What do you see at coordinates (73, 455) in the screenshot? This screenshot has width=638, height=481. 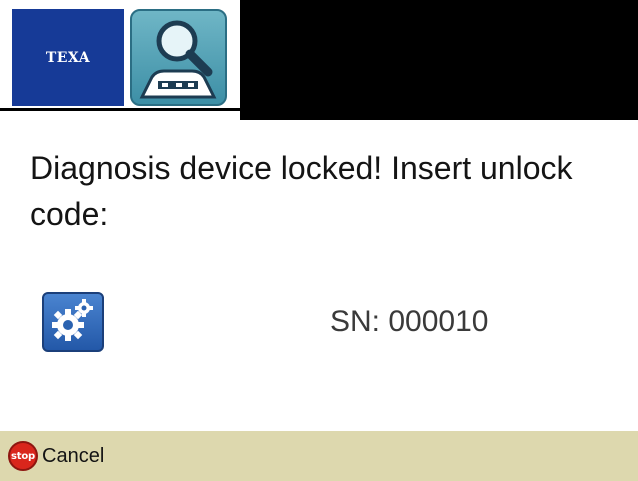 I see `cancel-label: Cancel` at bounding box center [73, 455].